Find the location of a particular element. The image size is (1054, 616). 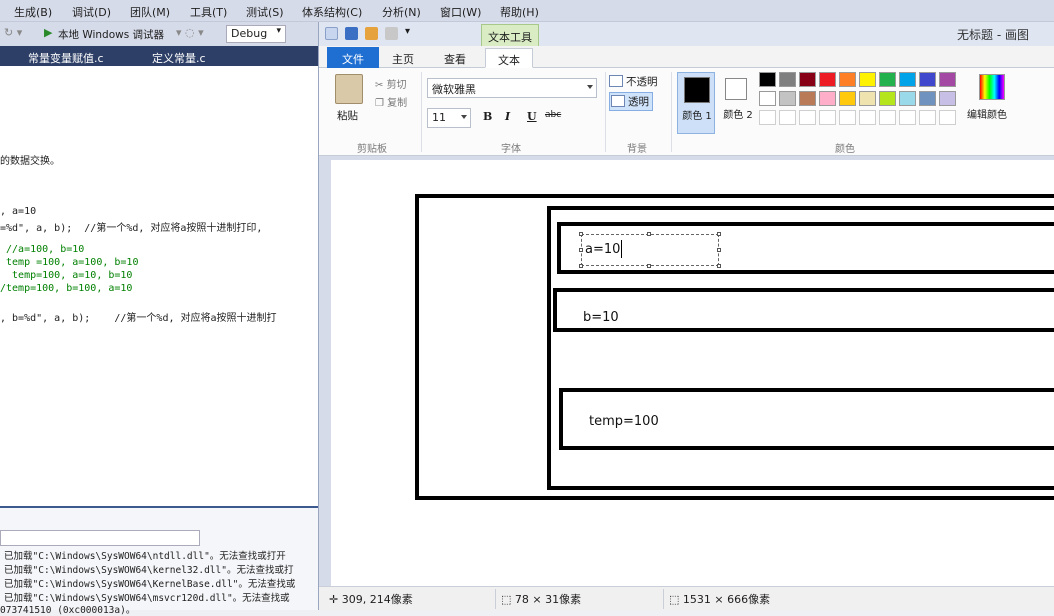

color1-swatch is located at coordinates (697, 90).